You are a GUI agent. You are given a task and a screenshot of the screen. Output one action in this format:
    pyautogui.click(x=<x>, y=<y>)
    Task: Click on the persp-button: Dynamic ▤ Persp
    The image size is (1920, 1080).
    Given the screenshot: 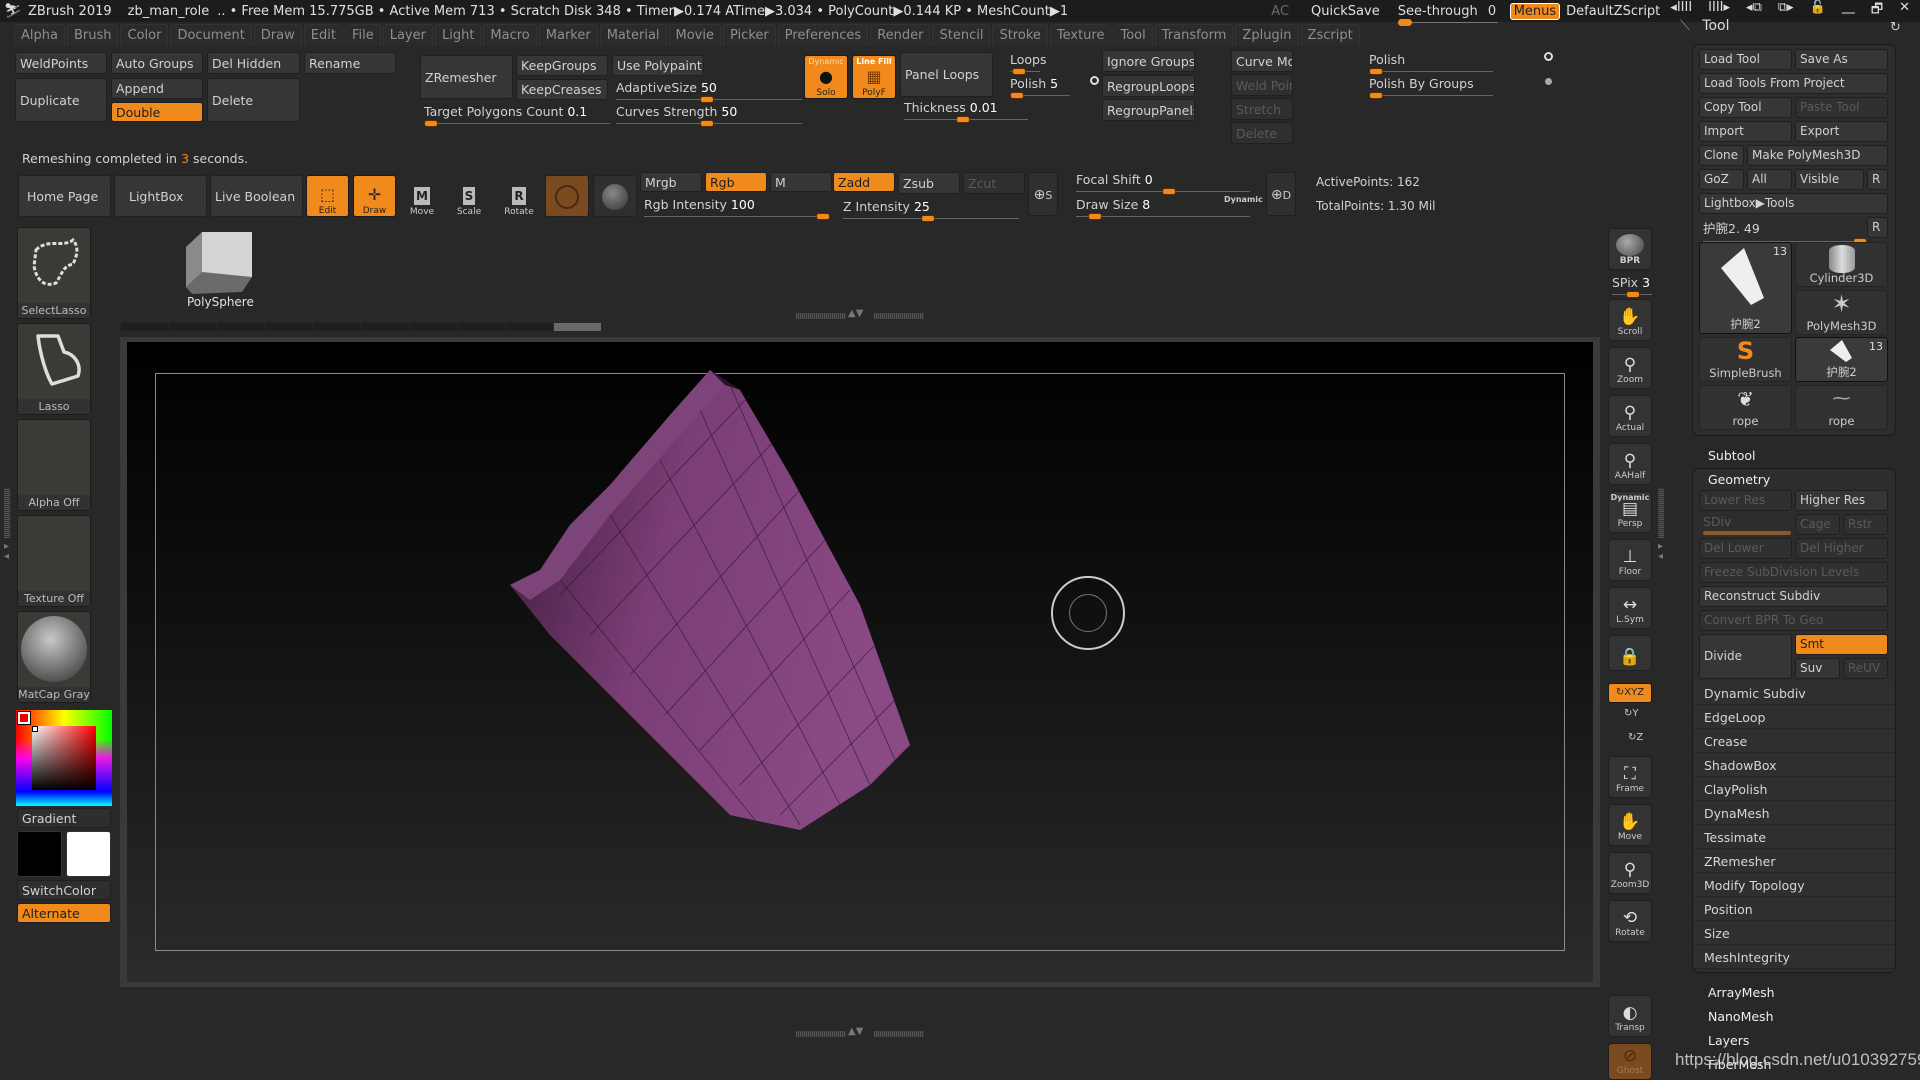 What is the action you would take?
    pyautogui.click(x=1630, y=512)
    